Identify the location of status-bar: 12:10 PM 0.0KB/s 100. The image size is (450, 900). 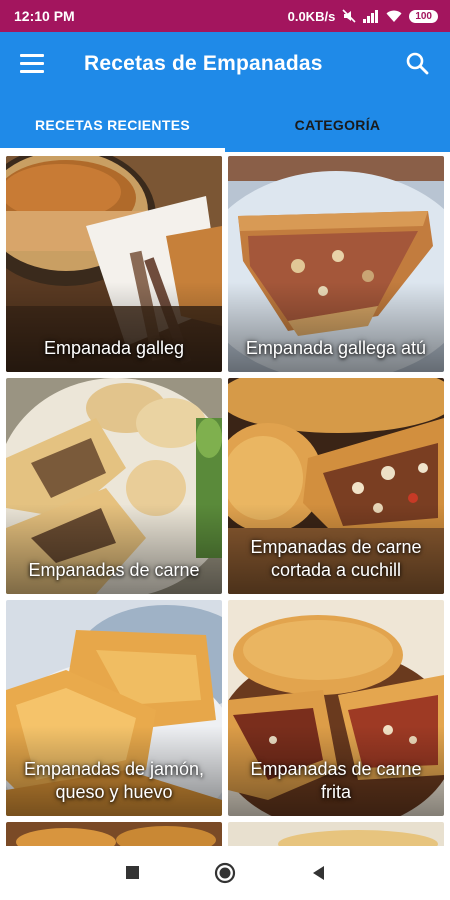
(225, 16).